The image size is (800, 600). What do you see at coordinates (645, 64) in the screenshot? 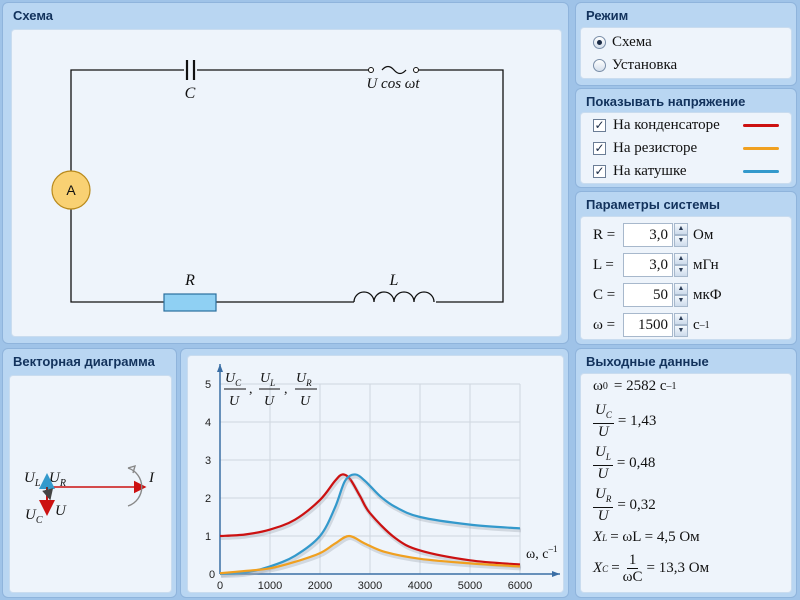
I see `mode-option-label: Установка` at bounding box center [645, 64].